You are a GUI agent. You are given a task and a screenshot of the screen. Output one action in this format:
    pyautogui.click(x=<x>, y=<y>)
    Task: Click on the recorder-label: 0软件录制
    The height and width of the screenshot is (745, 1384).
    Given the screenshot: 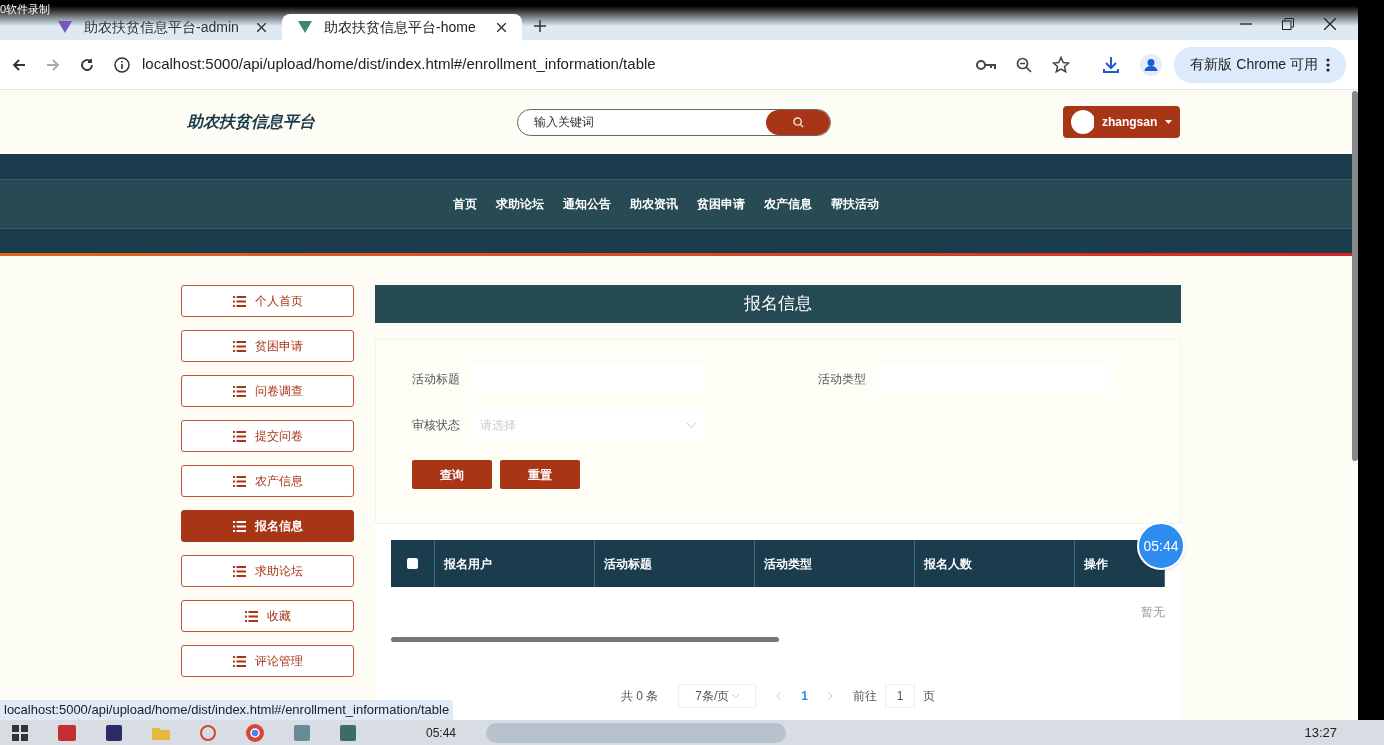 What is the action you would take?
    pyautogui.click(x=25, y=9)
    